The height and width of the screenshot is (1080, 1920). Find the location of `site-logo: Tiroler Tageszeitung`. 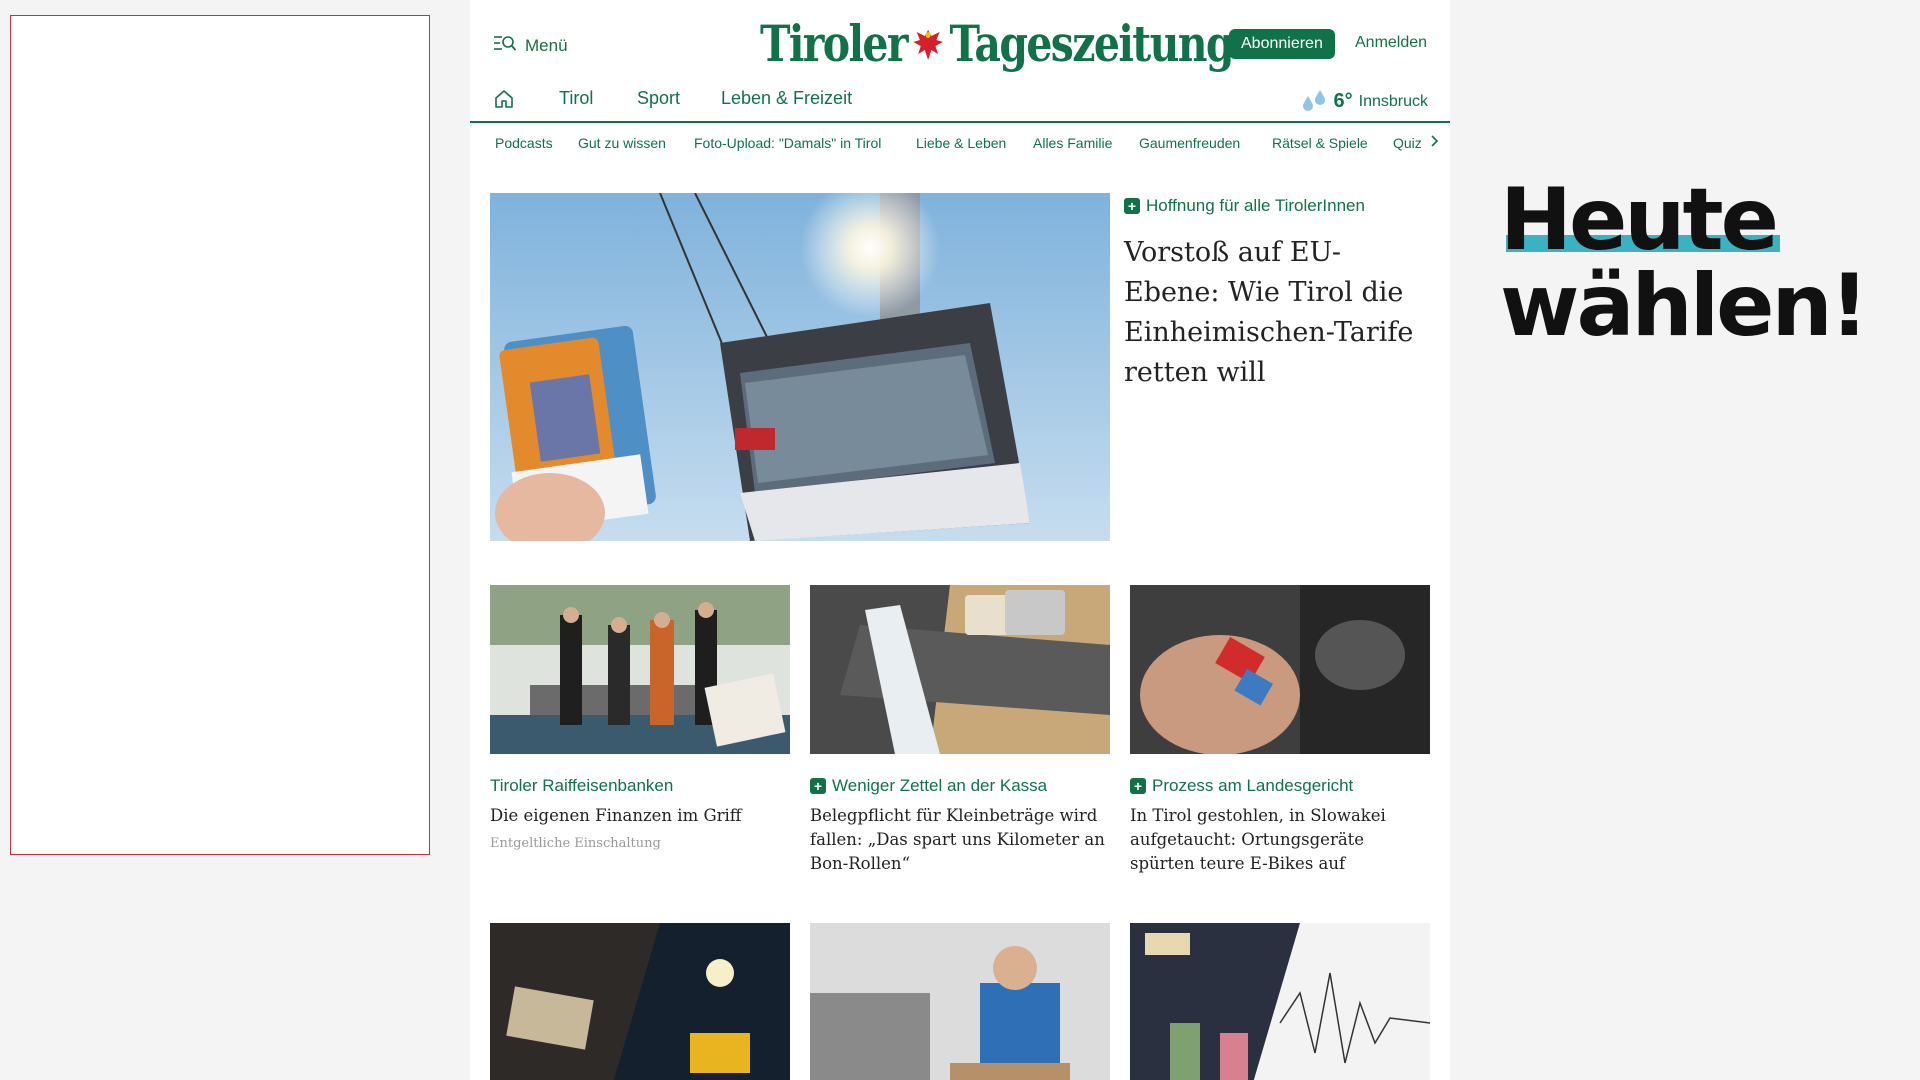

site-logo: Tiroler Tageszeitung is located at coordinates (997, 43).